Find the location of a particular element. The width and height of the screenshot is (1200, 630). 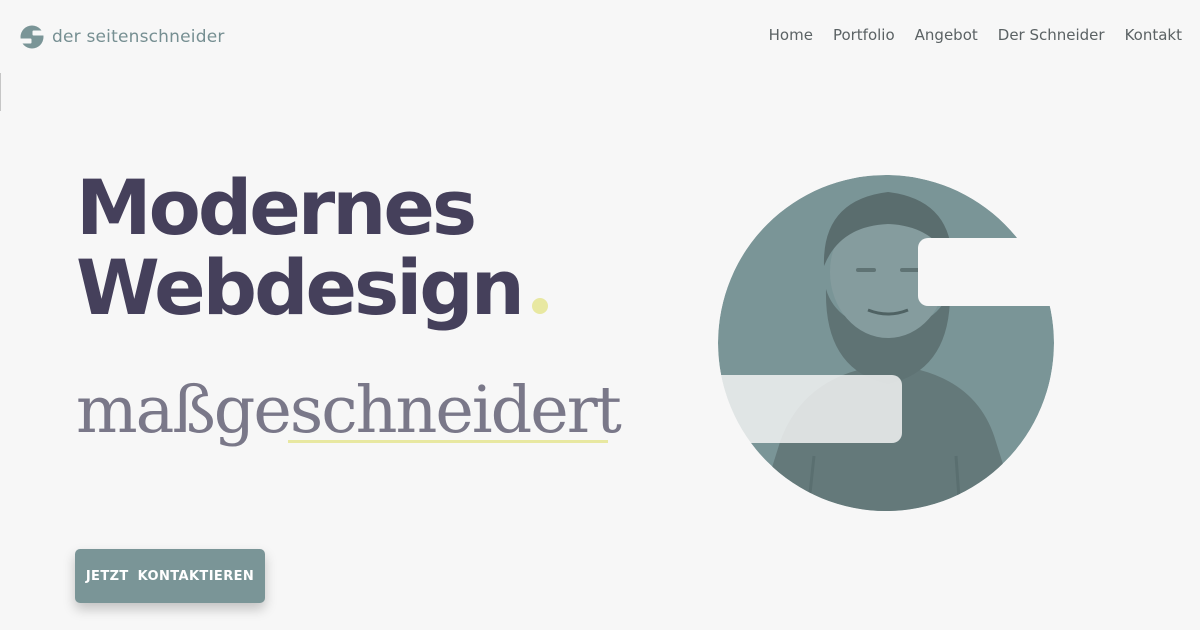

nav-link-home: Home is located at coordinates (791, 35).